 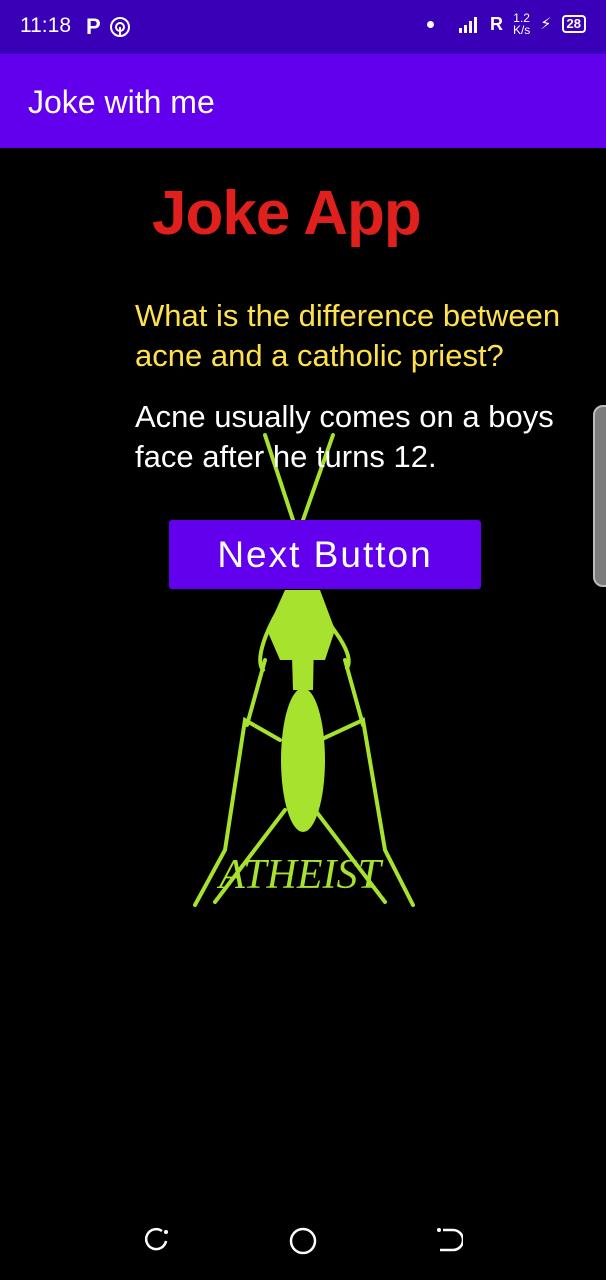 What do you see at coordinates (521, 30) in the screenshot?
I see `speed-unit: K/s` at bounding box center [521, 30].